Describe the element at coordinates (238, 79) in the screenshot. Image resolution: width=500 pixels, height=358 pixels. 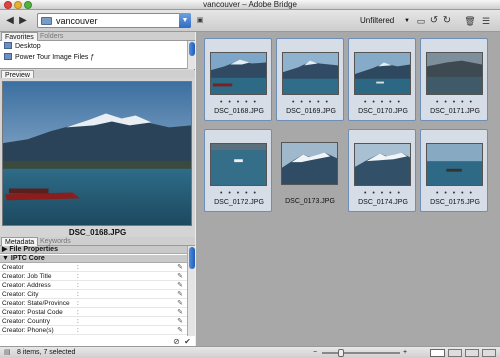
I see `thumbnail-card: • • • • • DSC_0168.JPG` at that location.